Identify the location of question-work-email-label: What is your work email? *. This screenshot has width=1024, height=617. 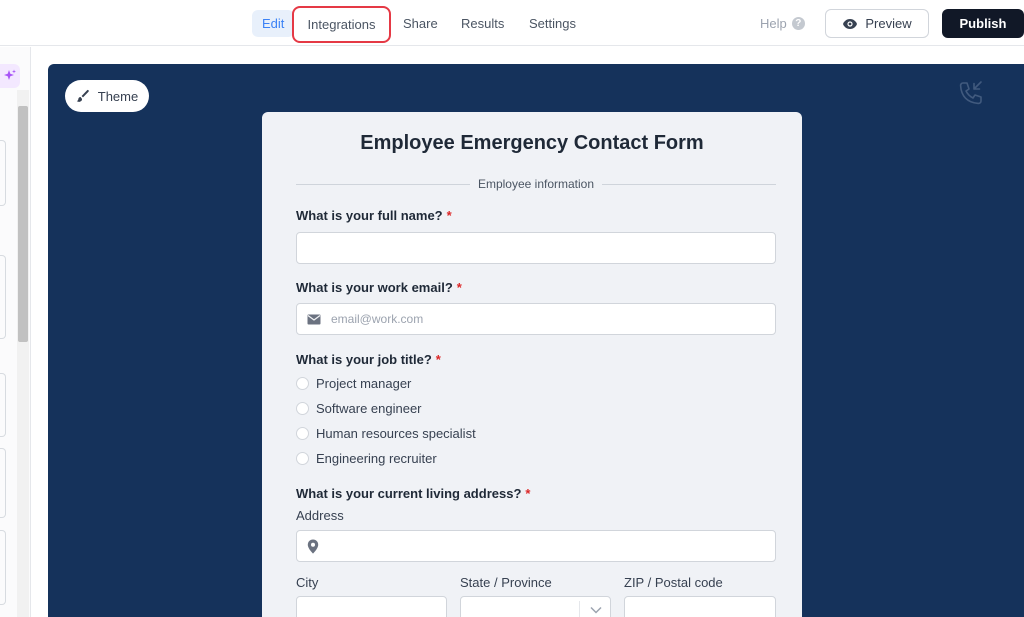
(379, 287).